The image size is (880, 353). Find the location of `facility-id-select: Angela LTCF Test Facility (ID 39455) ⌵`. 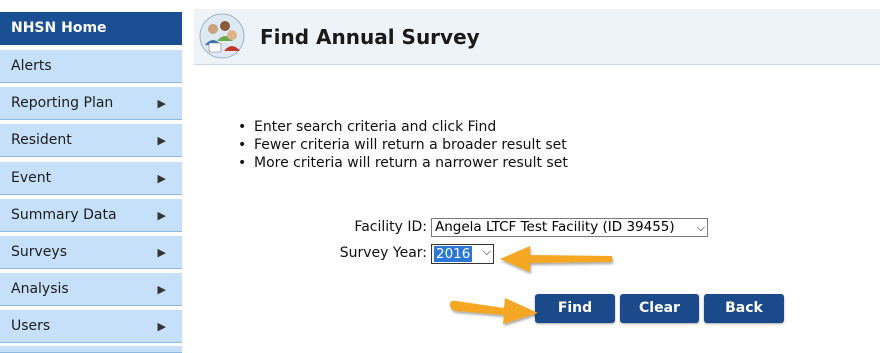

facility-id-select: Angela LTCF Test Facility (ID 39455) ⌵ is located at coordinates (569, 227).